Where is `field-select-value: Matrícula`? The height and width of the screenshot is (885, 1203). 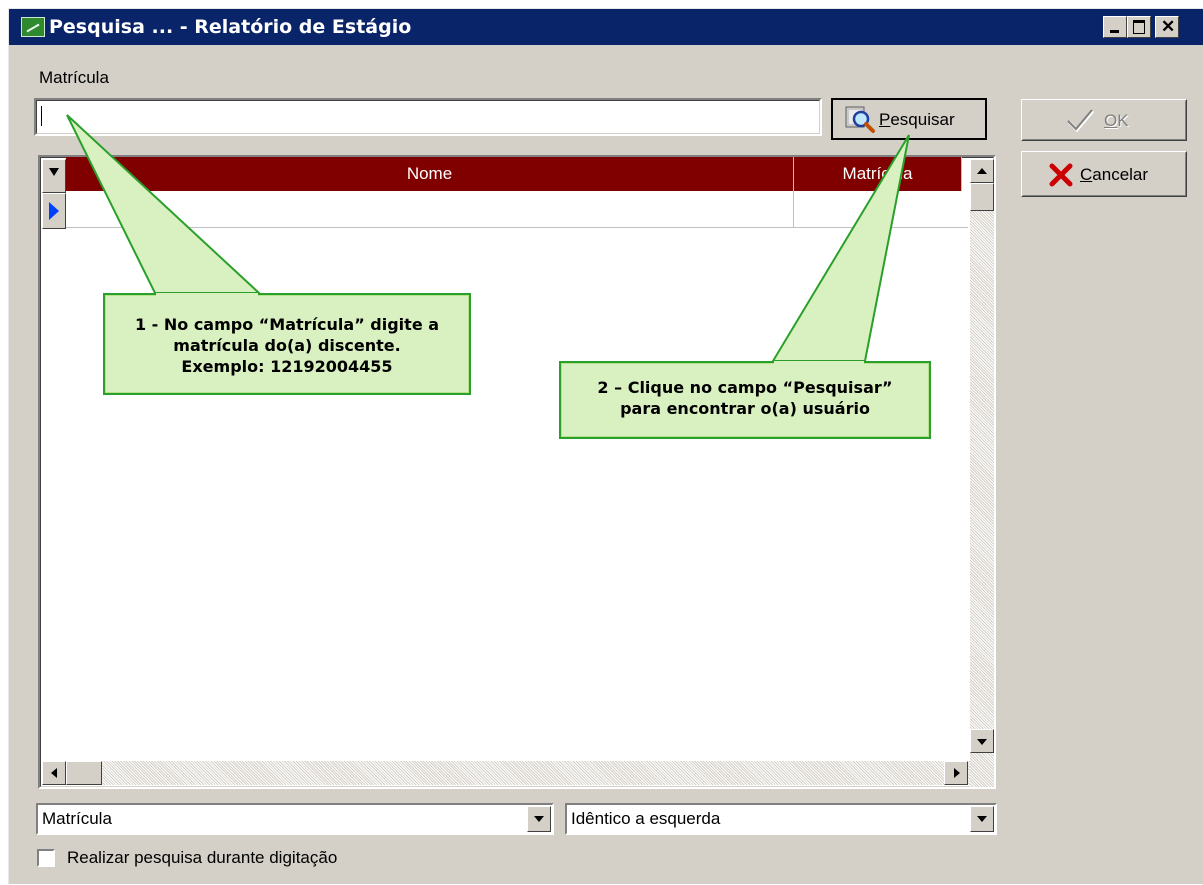
field-select-value: Matrícula is located at coordinates (77, 818).